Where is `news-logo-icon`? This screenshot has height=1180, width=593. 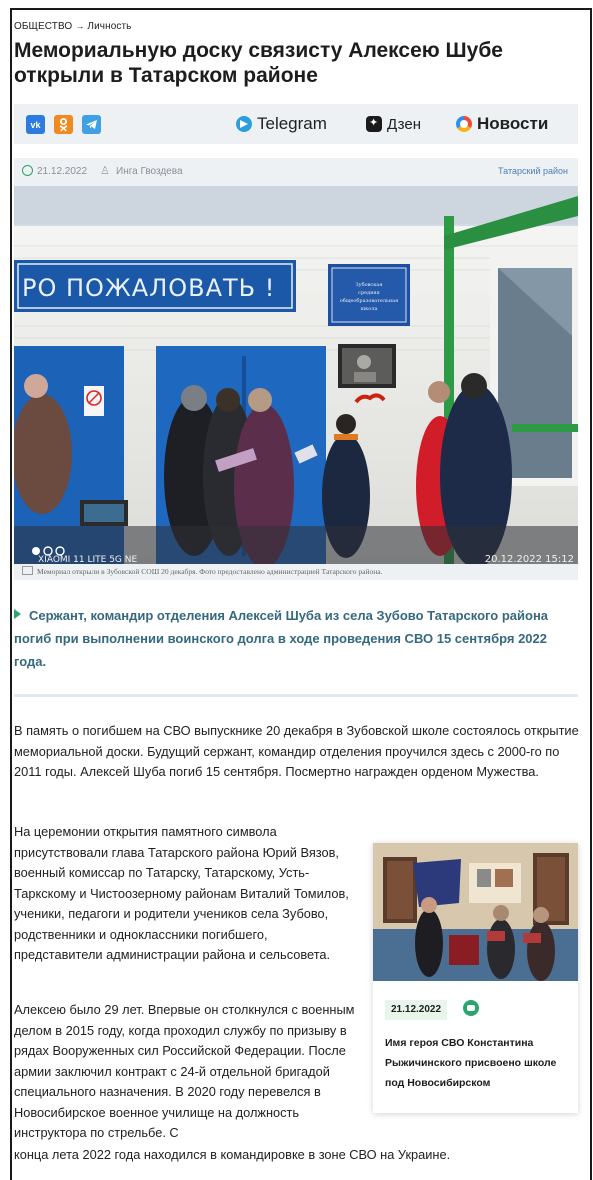 news-logo-icon is located at coordinates (464, 124).